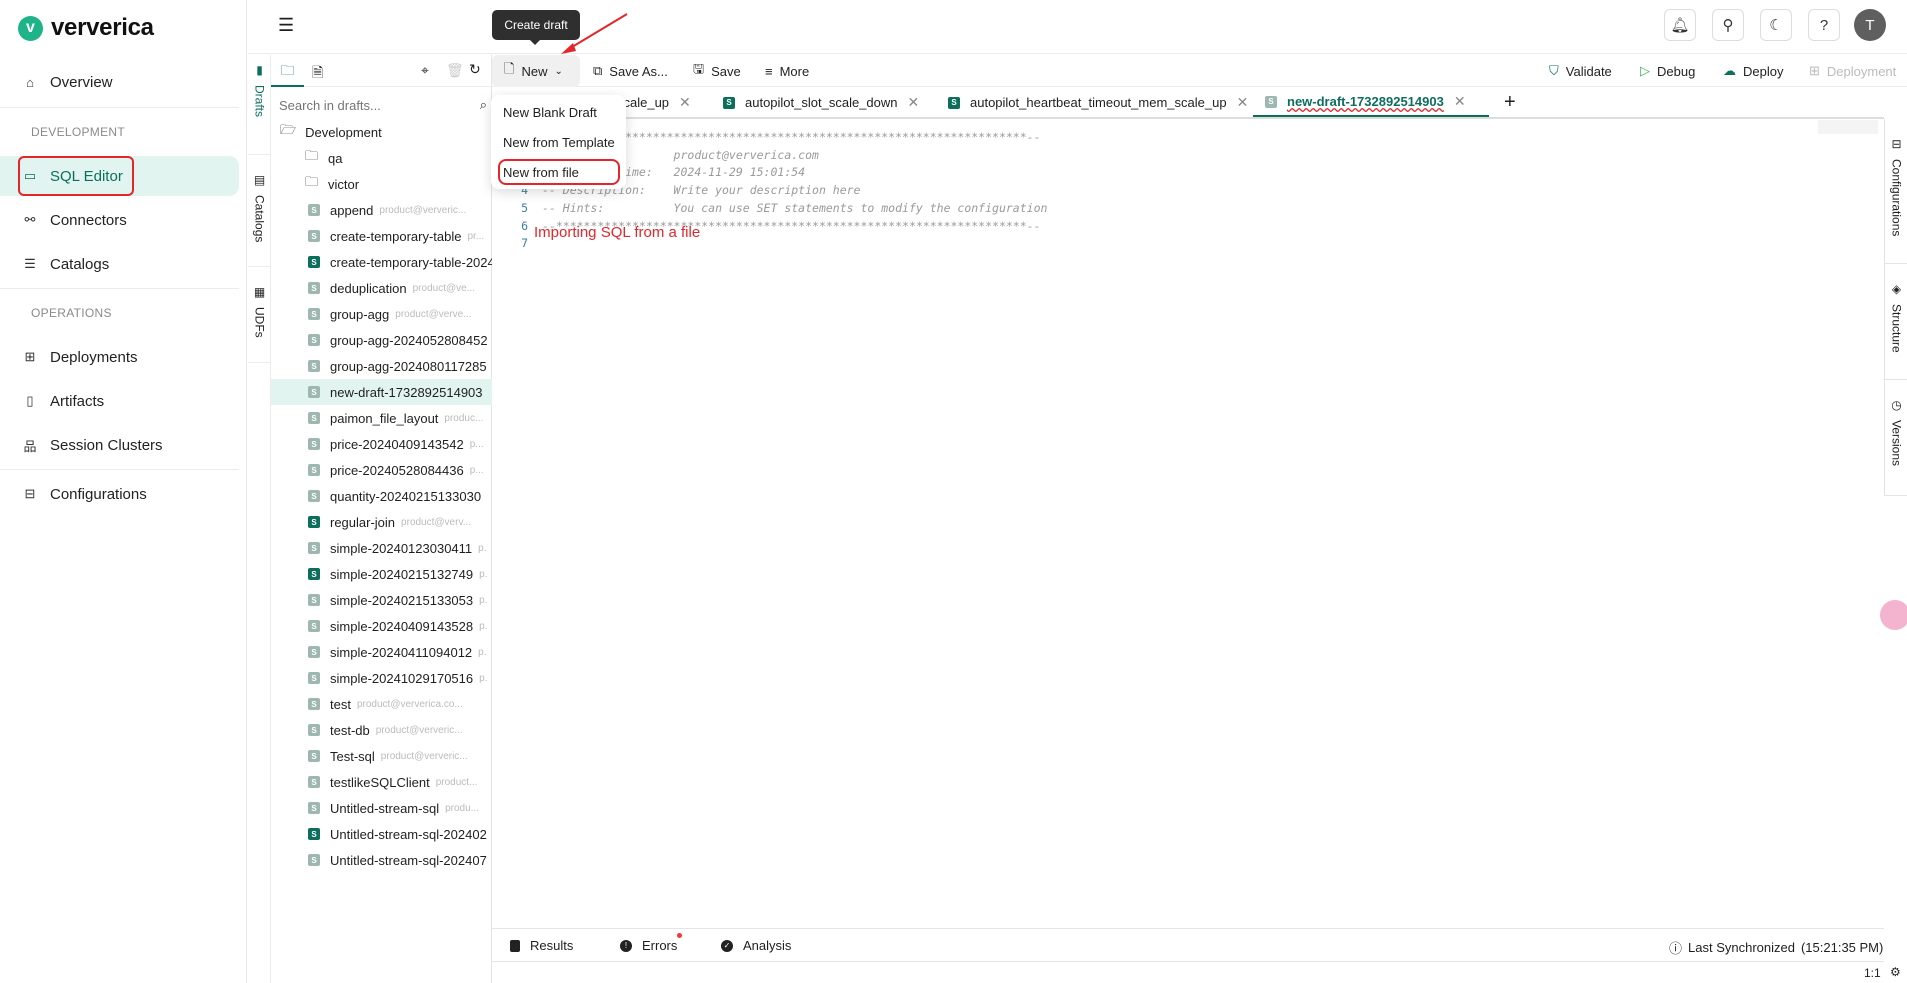 This screenshot has width=1907, height=983. What do you see at coordinates (30, 219) in the screenshot?
I see `connectors-icon: ⚯` at bounding box center [30, 219].